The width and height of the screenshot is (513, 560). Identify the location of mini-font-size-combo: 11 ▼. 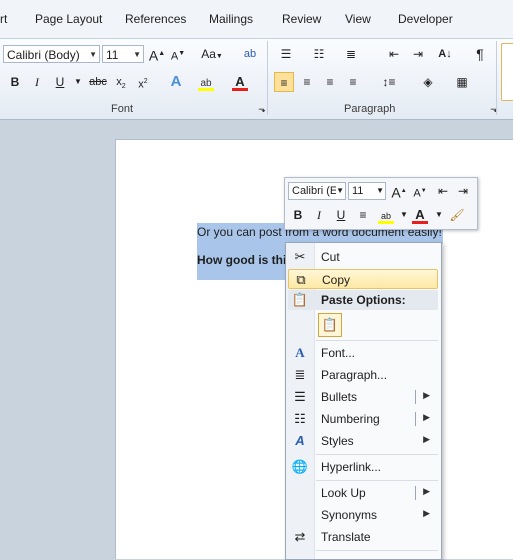
(367, 191).